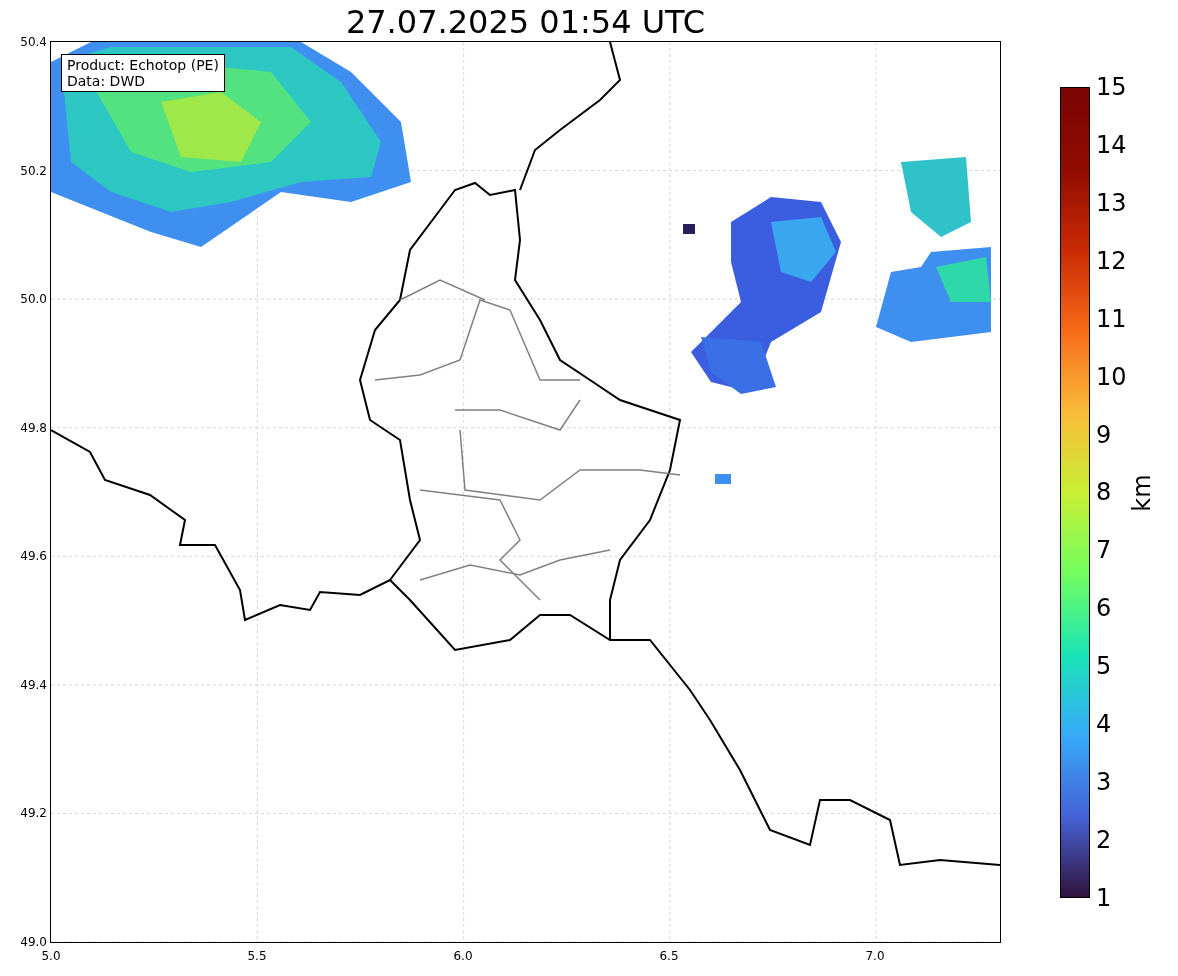 This screenshot has height=976, width=1178. What do you see at coordinates (1104, 840) in the screenshot?
I see `colorbar-tick-label: 2` at bounding box center [1104, 840].